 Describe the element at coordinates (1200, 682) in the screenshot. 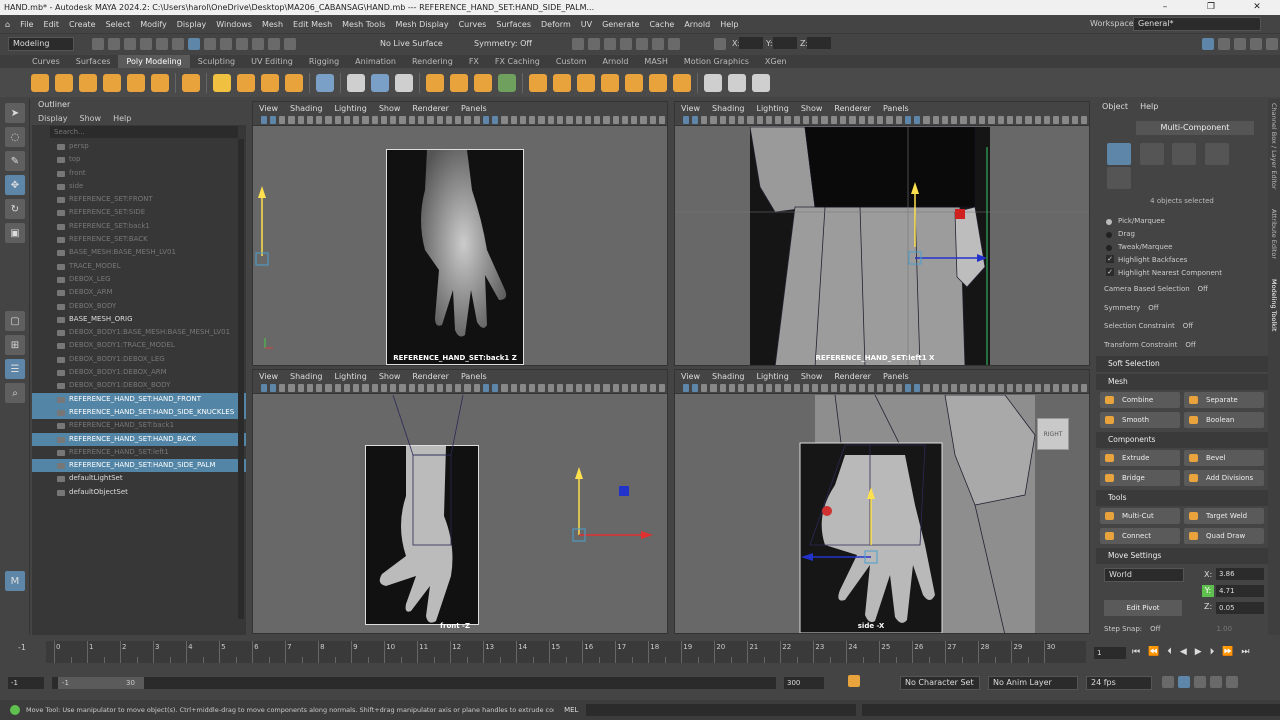

I see `sound-icon` at that location.